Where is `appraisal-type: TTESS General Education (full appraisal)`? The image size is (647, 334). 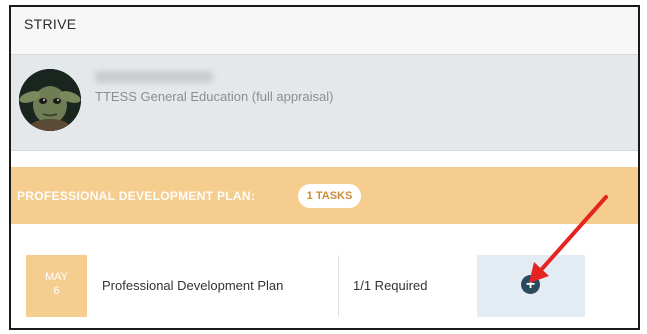 appraisal-type: TTESS General Education (full appraisal) is located at coordinates (214, 96).